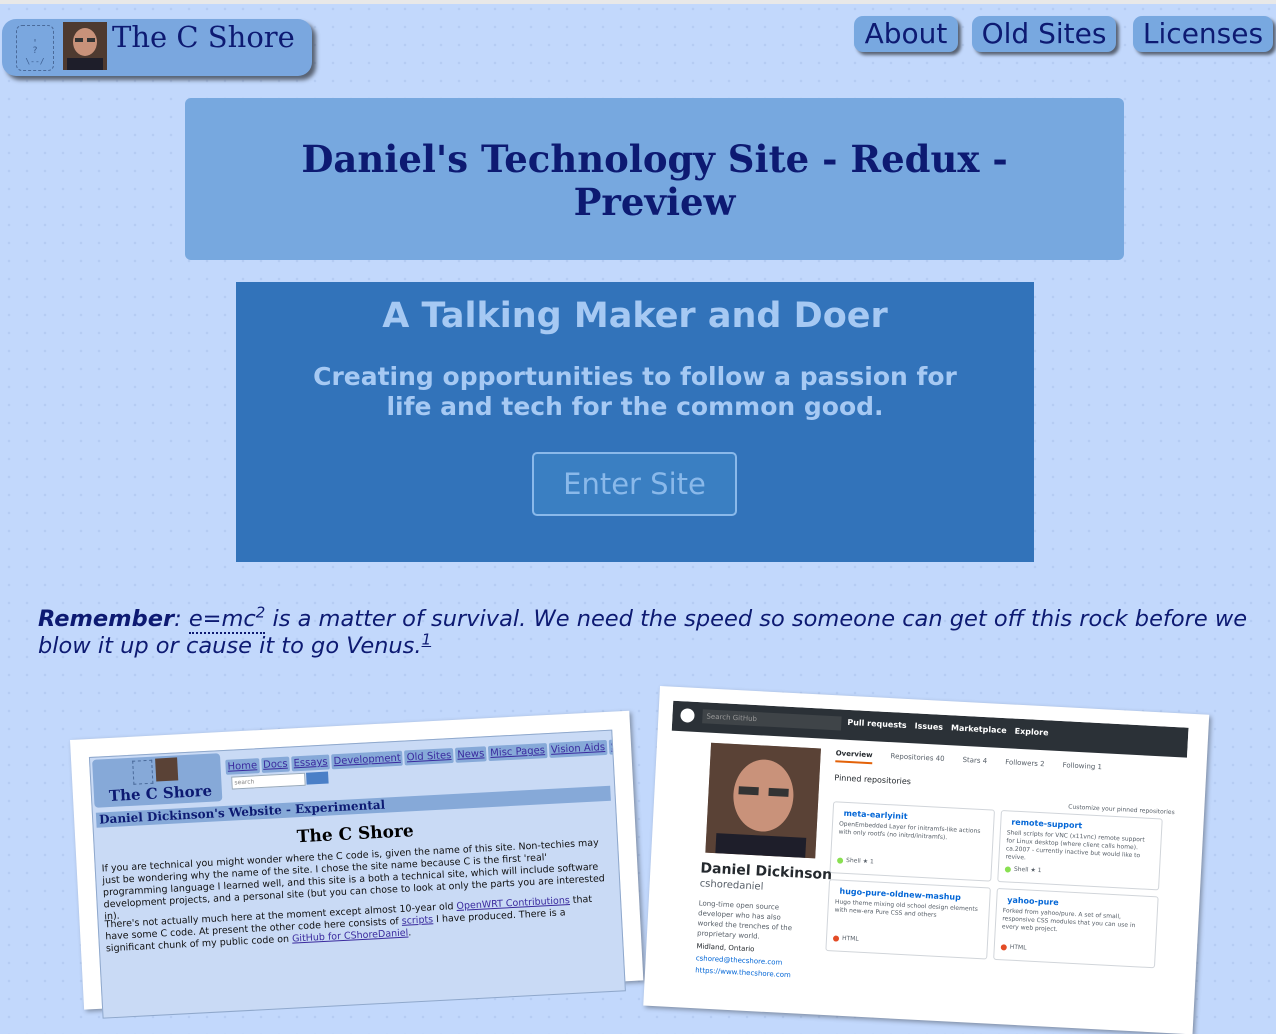 This screenshot has height=1034, width=1276. What do you see at coordinates (1082, 766) in the screenshot?
I see `github-tab: Following 1` at bounding box center [1082, 766].